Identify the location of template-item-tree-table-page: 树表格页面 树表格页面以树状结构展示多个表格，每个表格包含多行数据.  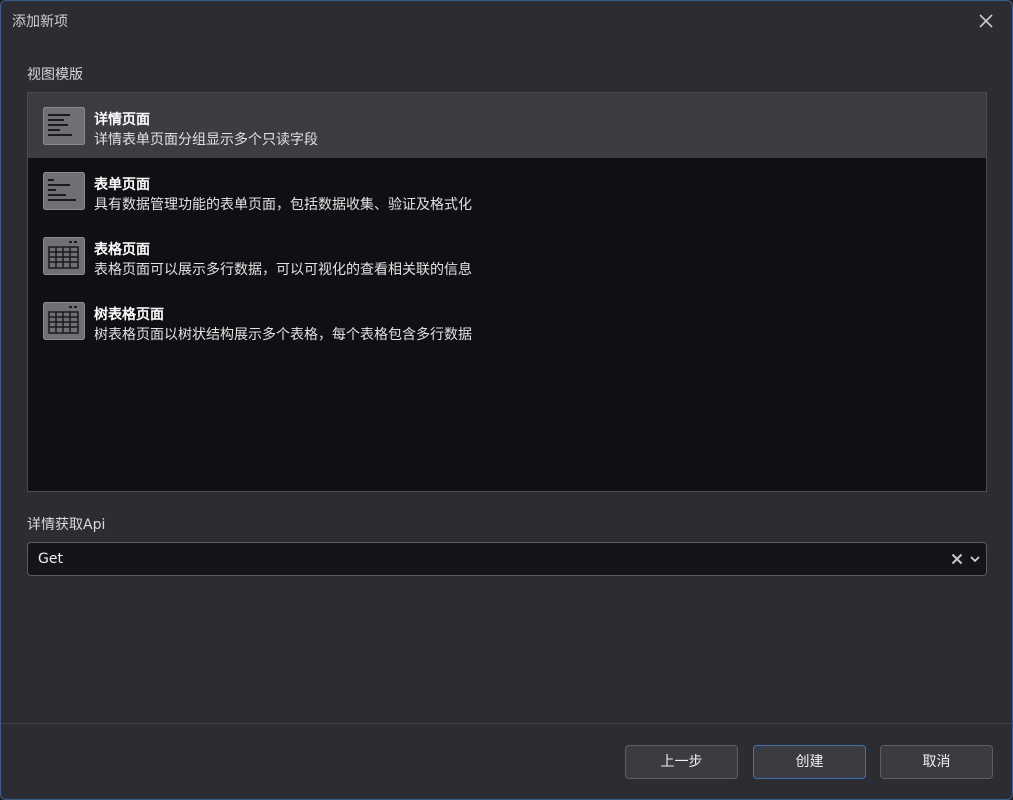
(507, 320).